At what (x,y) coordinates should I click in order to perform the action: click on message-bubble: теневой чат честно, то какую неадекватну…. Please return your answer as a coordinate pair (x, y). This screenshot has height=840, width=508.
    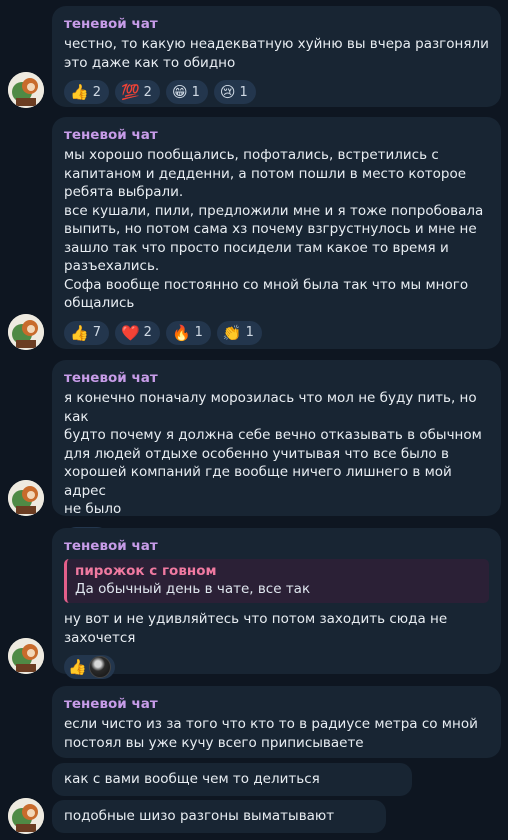
    Looking at the image, I should click on (276, 56).